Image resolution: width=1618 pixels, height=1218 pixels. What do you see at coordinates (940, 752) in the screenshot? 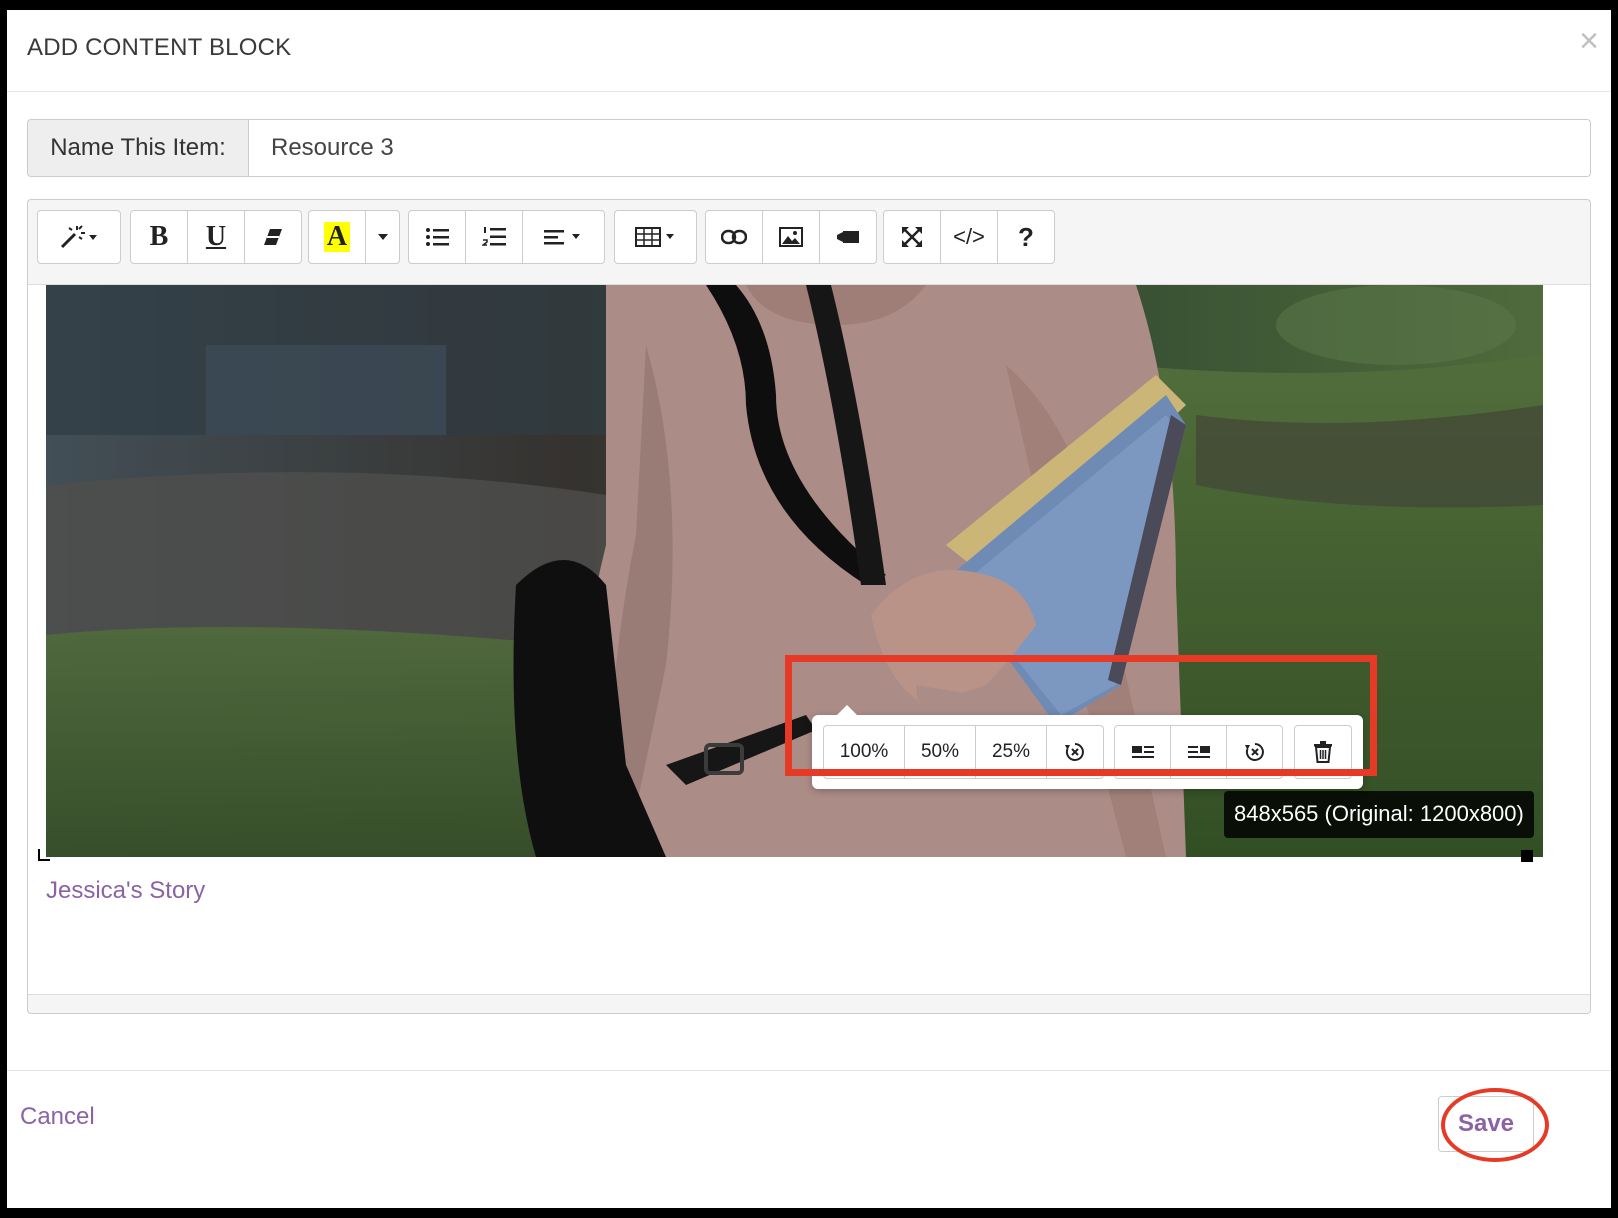
I see `resize-50-button: 50%` at bounding box center [940, 752].